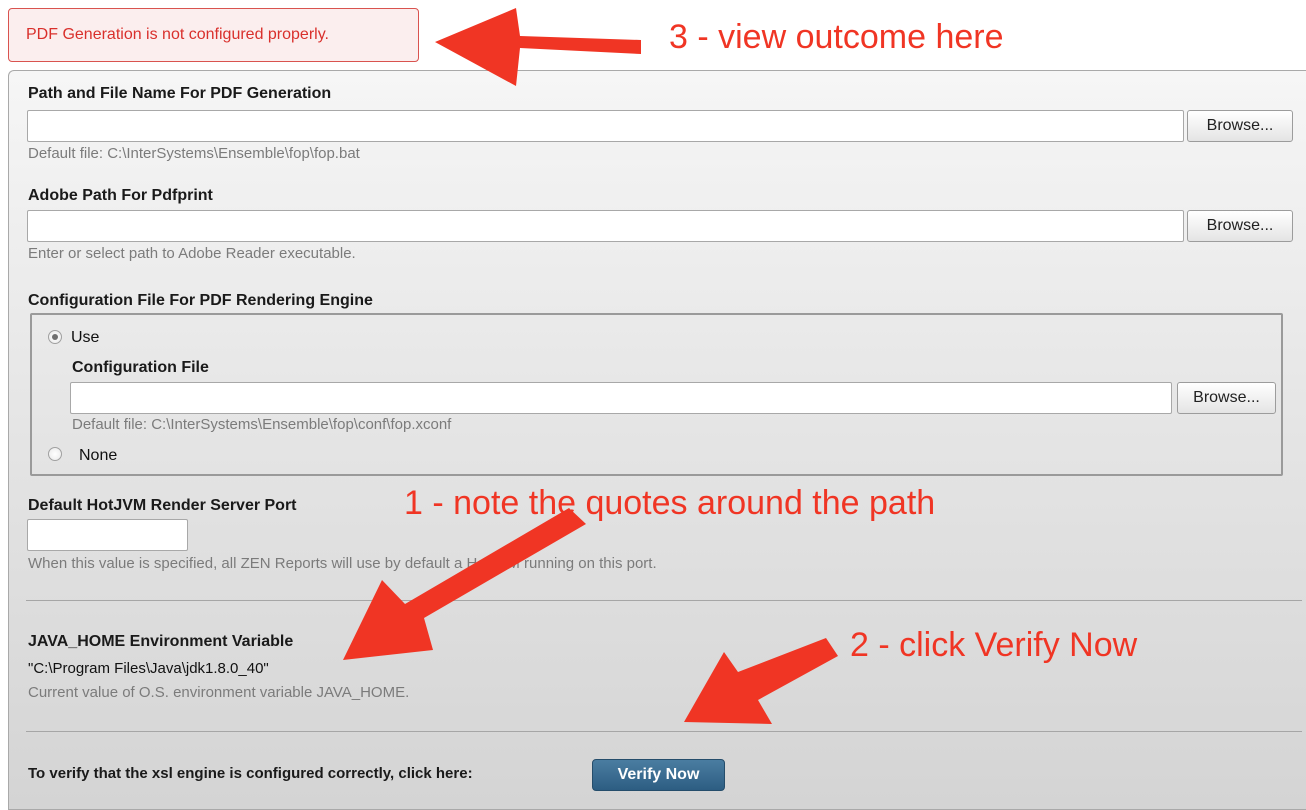  Describe the element at coordinates (836, 37) in the screenshot. I see `annotation-3: 3 - view outcome here` at that location.